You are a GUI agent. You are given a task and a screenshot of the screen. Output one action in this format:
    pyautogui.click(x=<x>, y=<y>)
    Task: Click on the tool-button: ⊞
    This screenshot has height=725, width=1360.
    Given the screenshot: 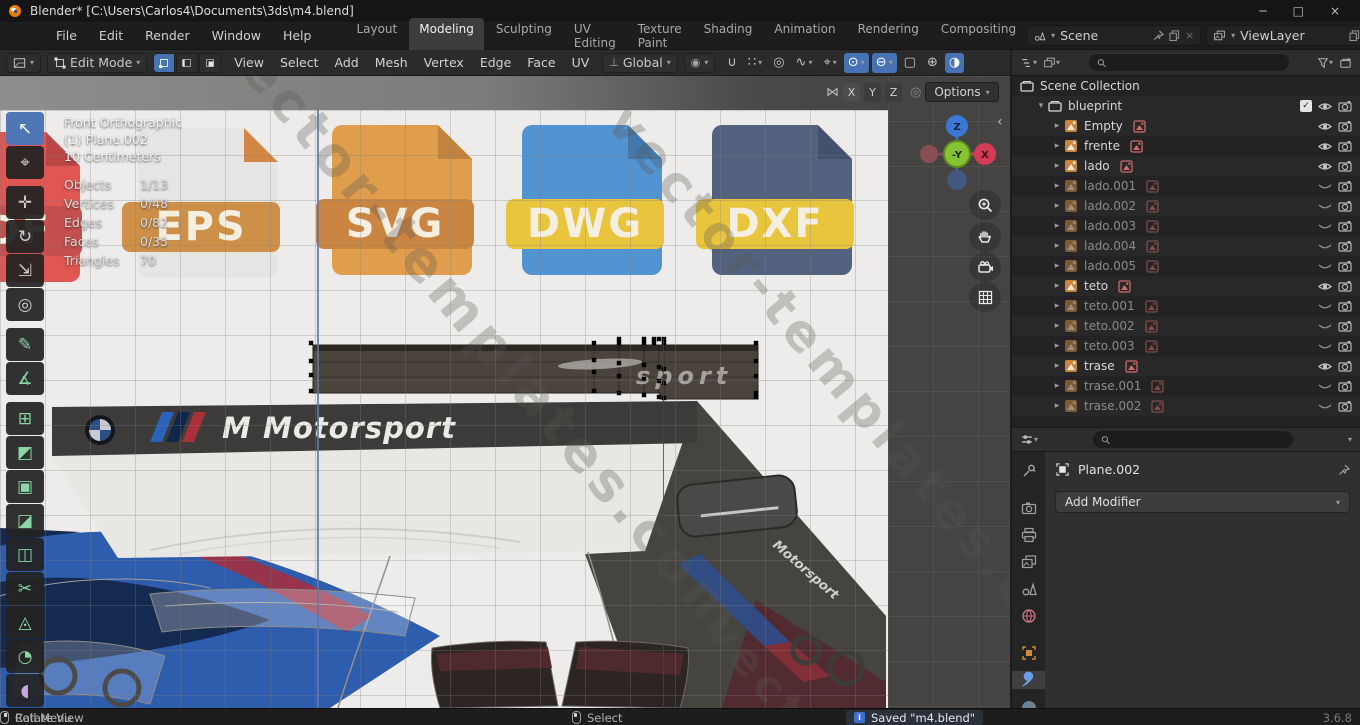 What is the action you would take?
    pyautogui.click(x=25, y=418)
    